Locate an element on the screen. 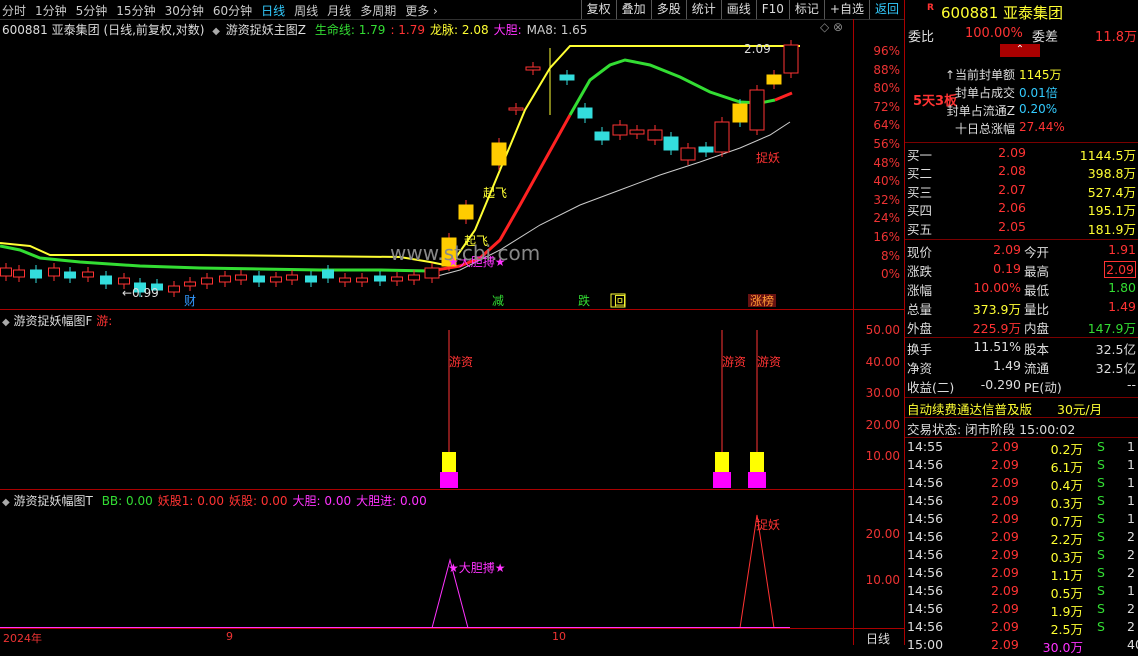 Image resolution: width=1138 pixels, height=656 pixels. p2-tick-4: 10.00 is located at coordinates (882, 456).